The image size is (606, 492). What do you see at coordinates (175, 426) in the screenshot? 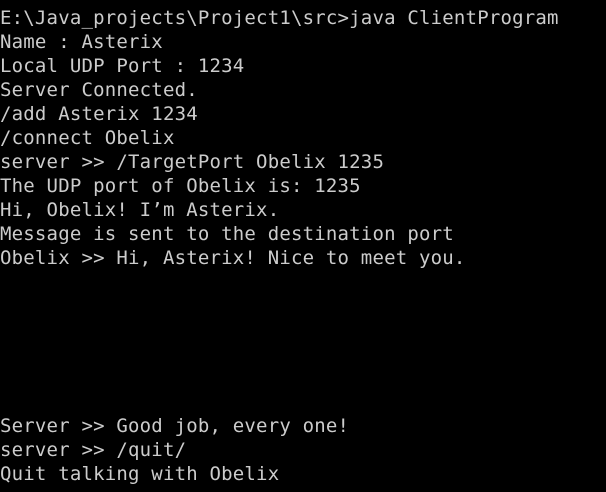
I see `console-line-server-message: Server >> Good job, every one!` at bounding box center [175, 426].